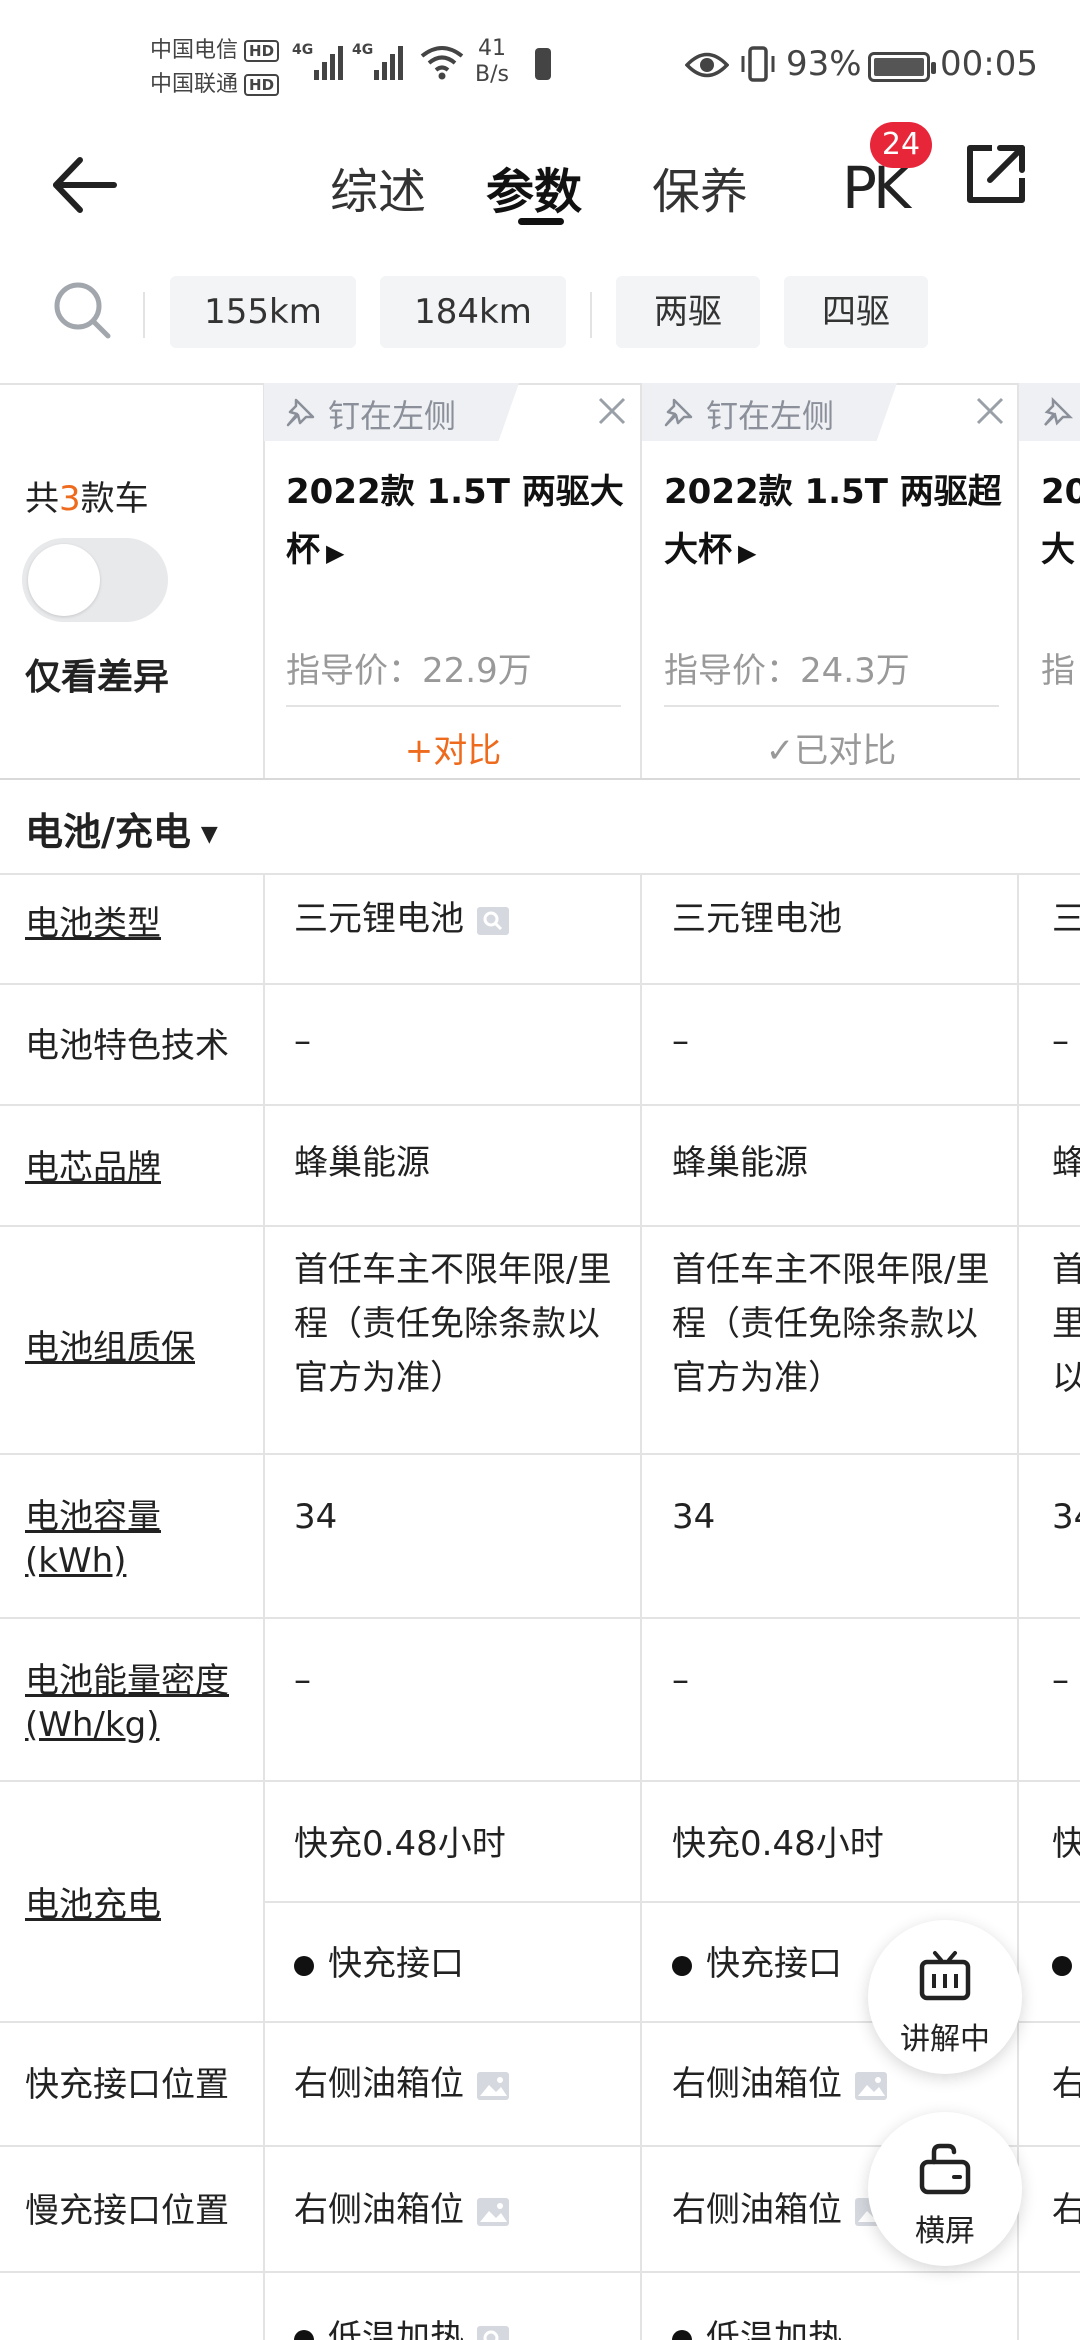  I want to click on filter-bar: 155km 184km 两驱 四驱, so click(540, 315).